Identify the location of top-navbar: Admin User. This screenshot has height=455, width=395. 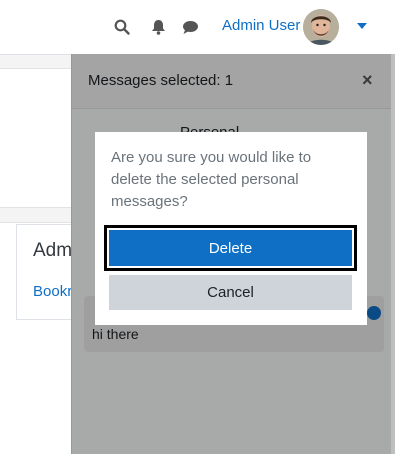
(197, 27).